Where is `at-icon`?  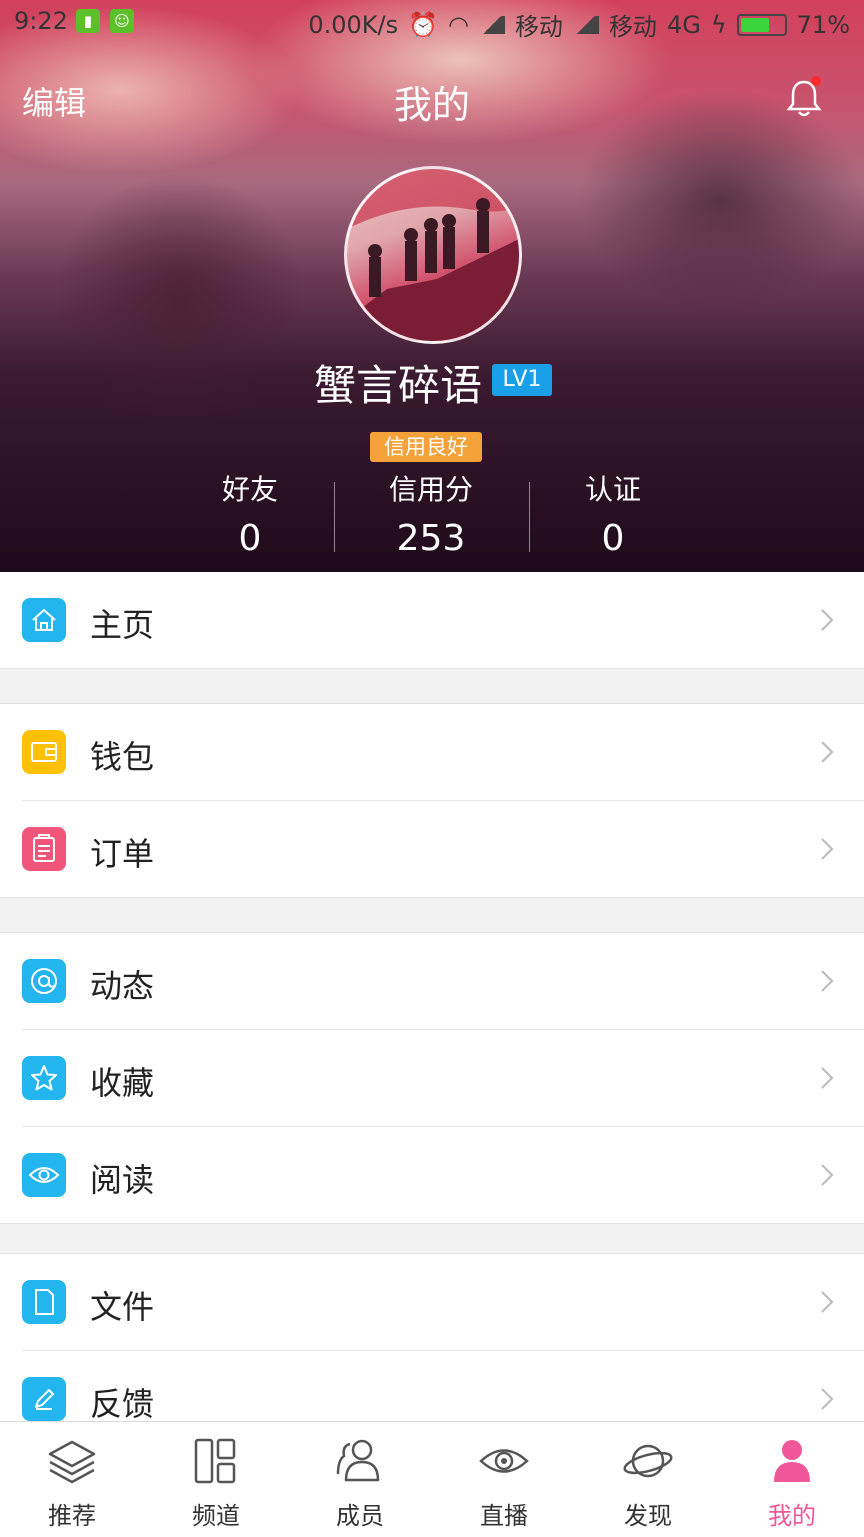 at-icon is located at coordinates (44, 981).